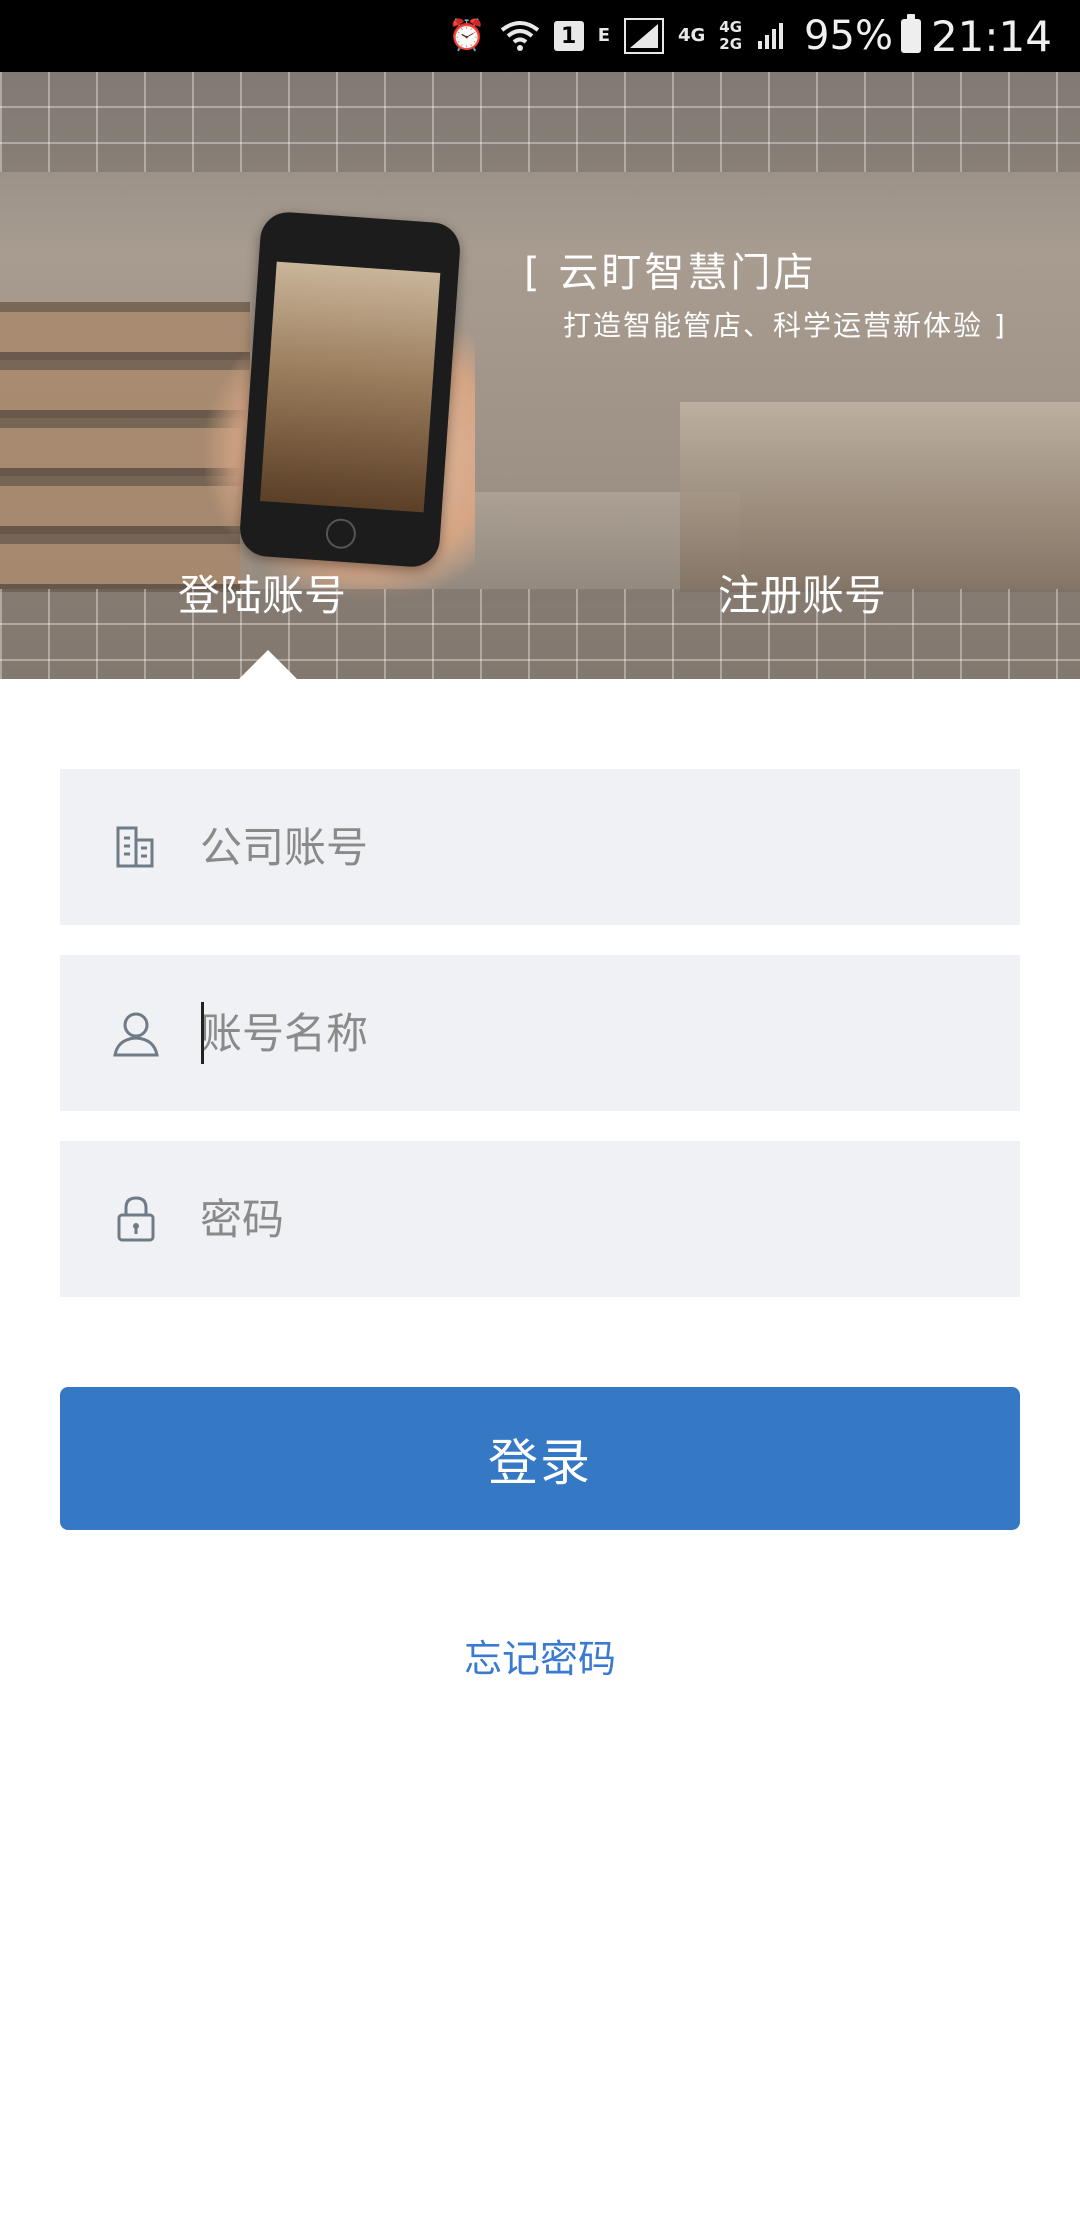 This screenshot has width=1080, height=2220. Describe the element at coordinates (910, 33) in the screenshot. I see `battery-icon` at that location.